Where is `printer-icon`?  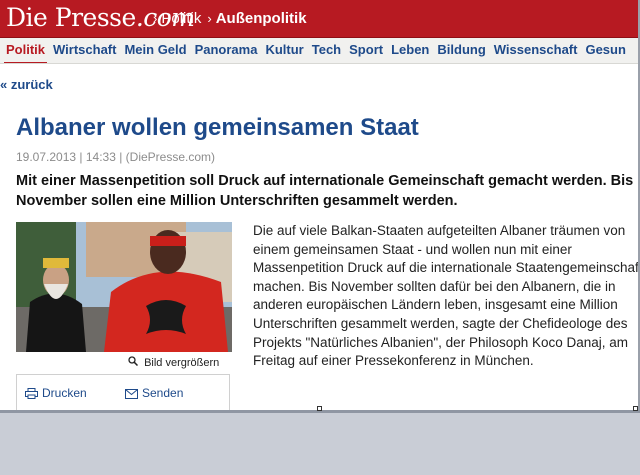 printer-icon is located at coordinates (31, 393).